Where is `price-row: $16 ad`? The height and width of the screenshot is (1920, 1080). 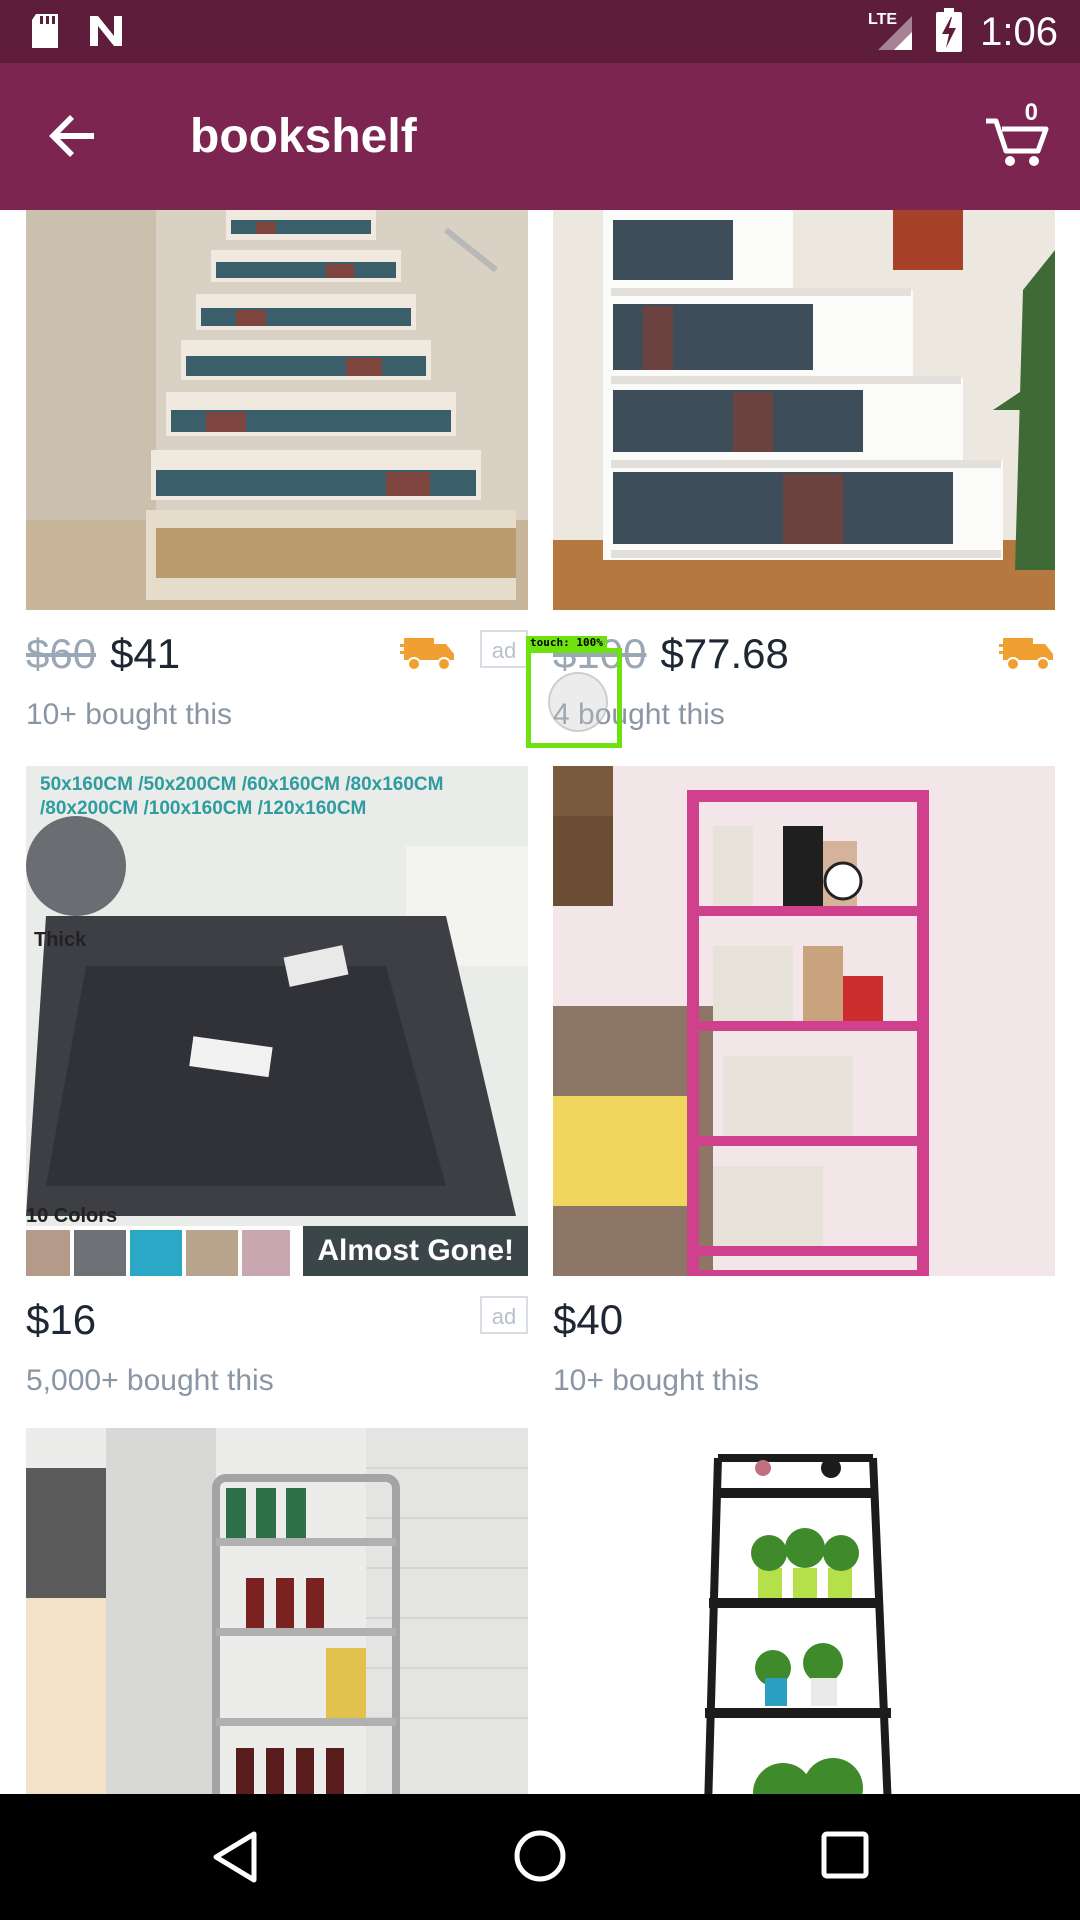 price-row: $16 ad is located at coordinates (277, 1326).